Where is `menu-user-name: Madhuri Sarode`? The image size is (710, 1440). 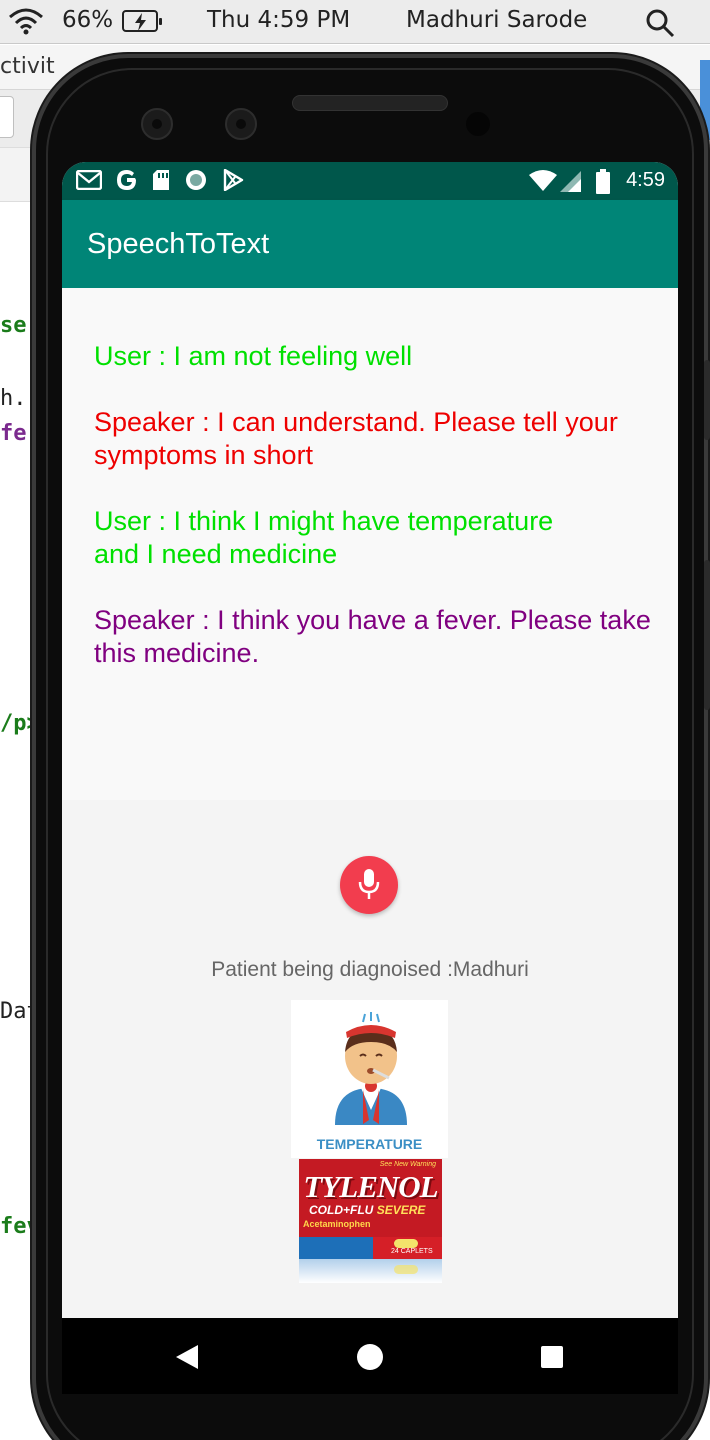 menu-user-name: Madhuri Sarode is located at coordinates (496, 20).